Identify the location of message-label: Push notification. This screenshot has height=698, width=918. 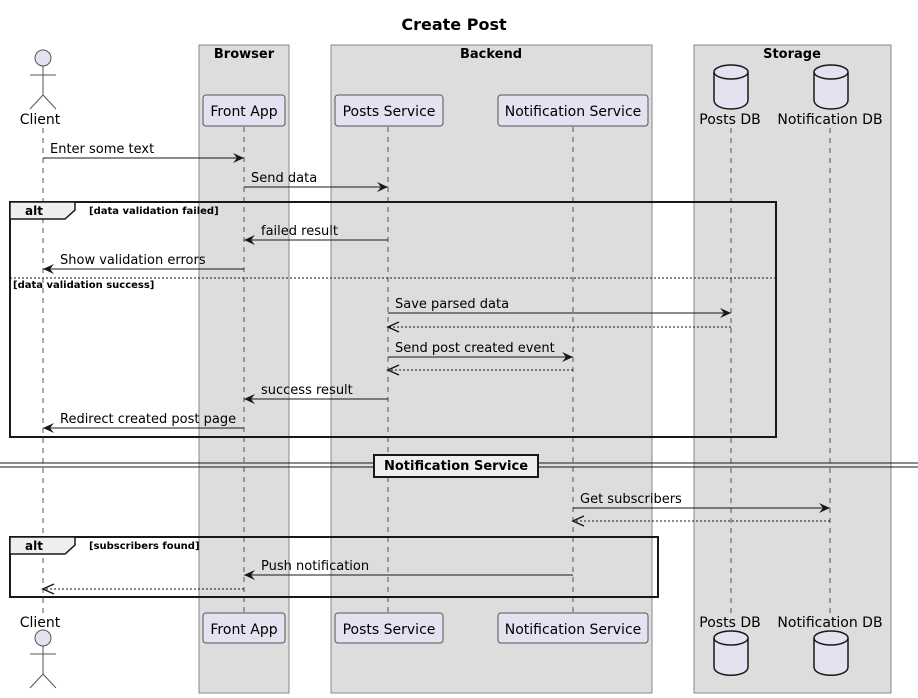
(315, 566).